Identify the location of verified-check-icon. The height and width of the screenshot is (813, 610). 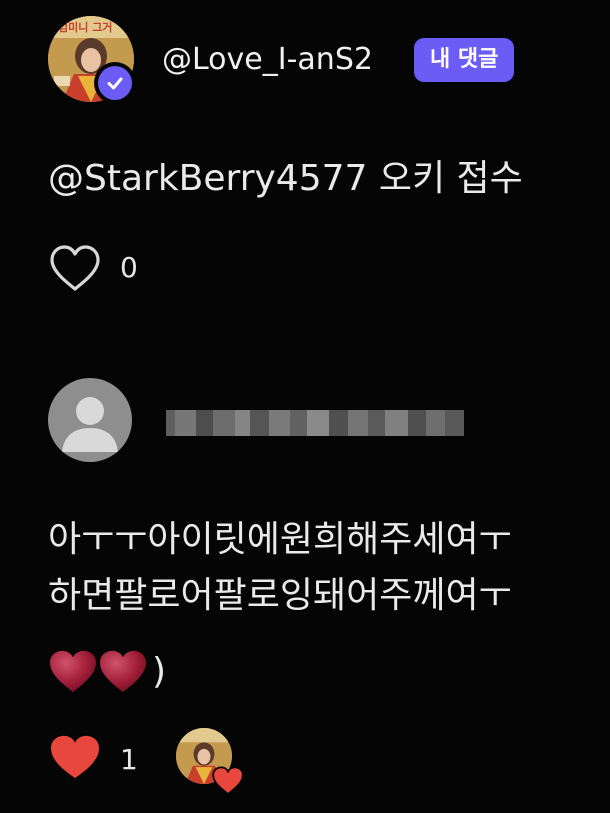
(115, 83).